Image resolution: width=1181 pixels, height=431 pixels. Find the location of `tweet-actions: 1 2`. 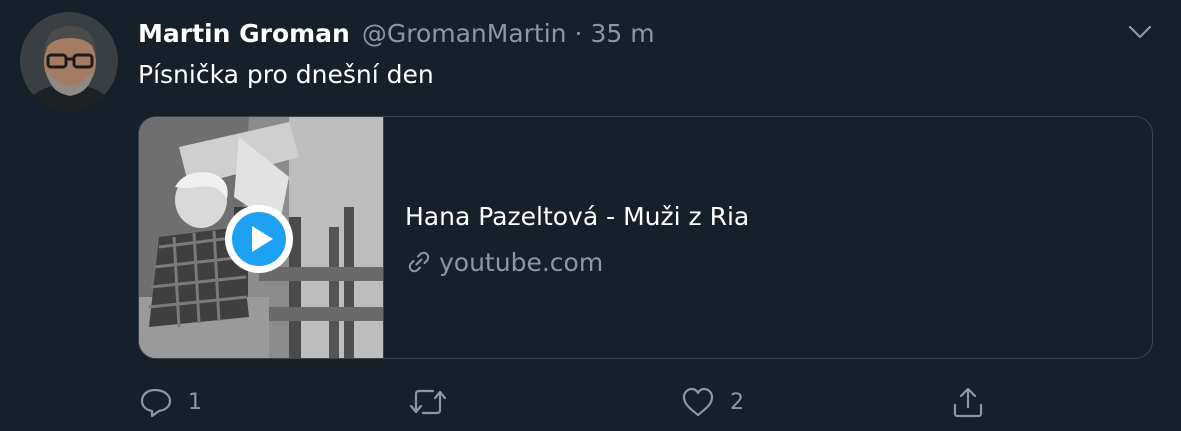

tweet-actions: 1 2 is located at coordinates (590, 402).